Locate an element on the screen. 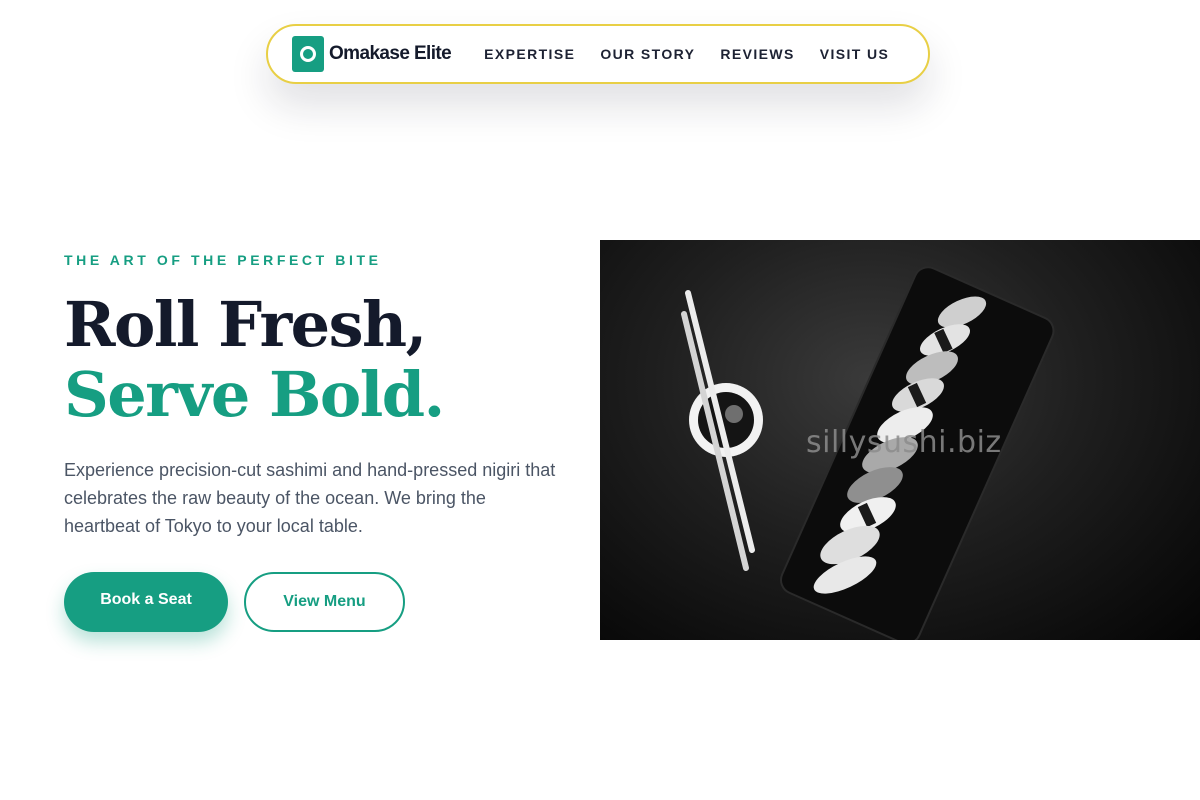 This screenshot has width=1200, height=800. nav-link-reviews: REVIEWS is located at coordinates (757, 54).